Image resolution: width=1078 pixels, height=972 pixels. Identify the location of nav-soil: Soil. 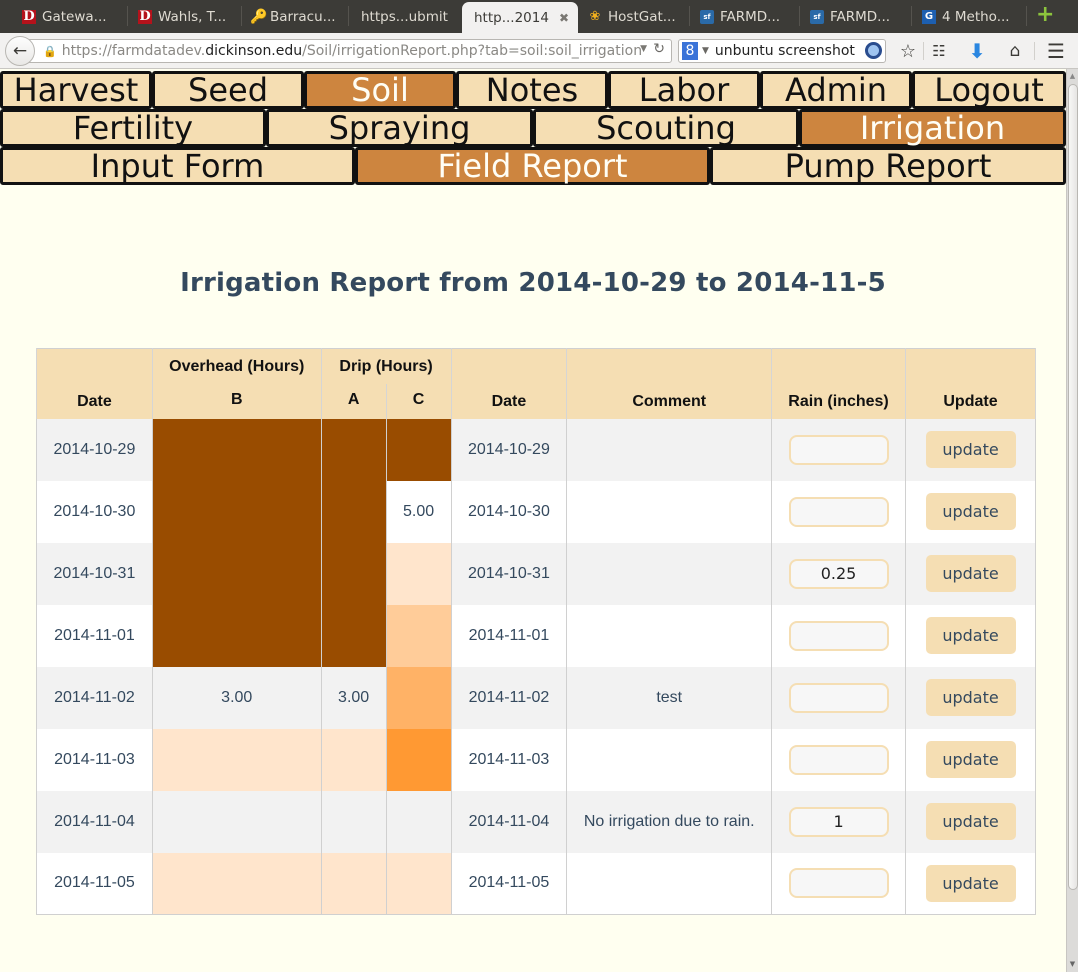
(380, 90).